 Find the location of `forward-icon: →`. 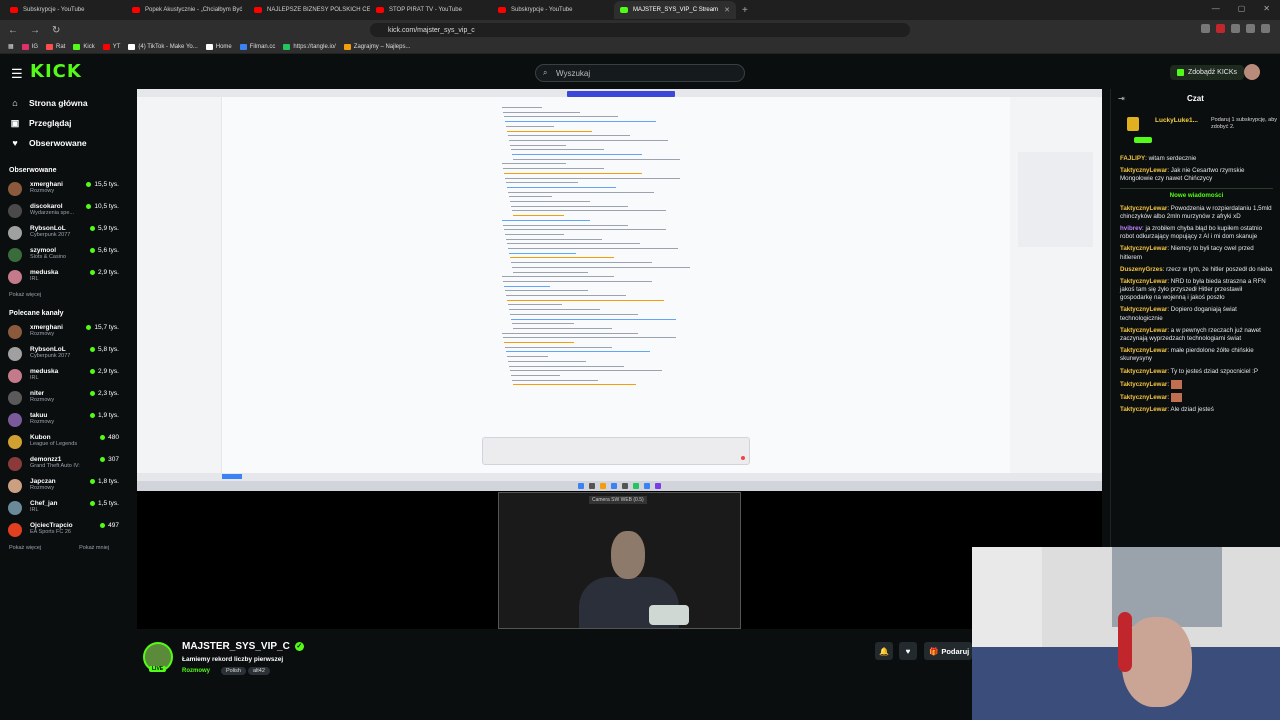

forward-icon: → is located at coordinates (37, 30).